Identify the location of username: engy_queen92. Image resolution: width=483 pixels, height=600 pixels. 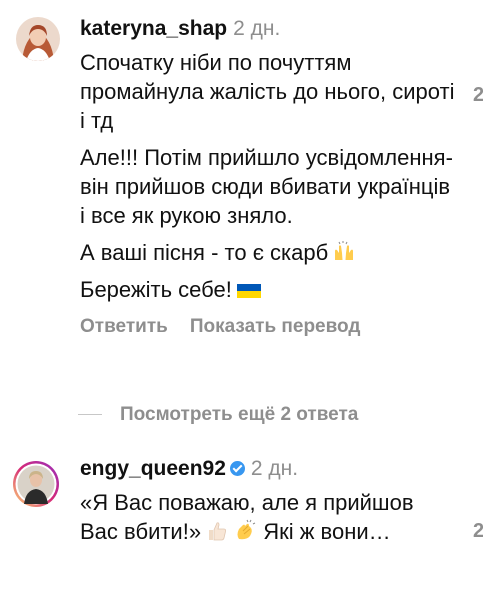
(153, 468).